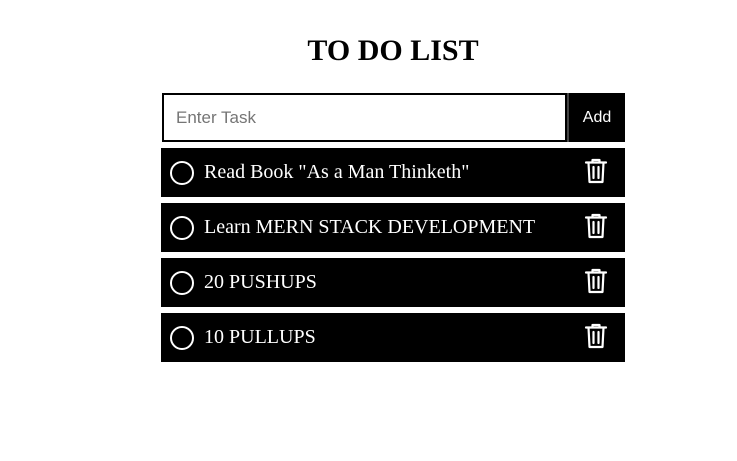  What do you see at coordinates (393, 50) in the screenshot?
I see `page-title: TO DO LIST` at bounding box center [393, 50].